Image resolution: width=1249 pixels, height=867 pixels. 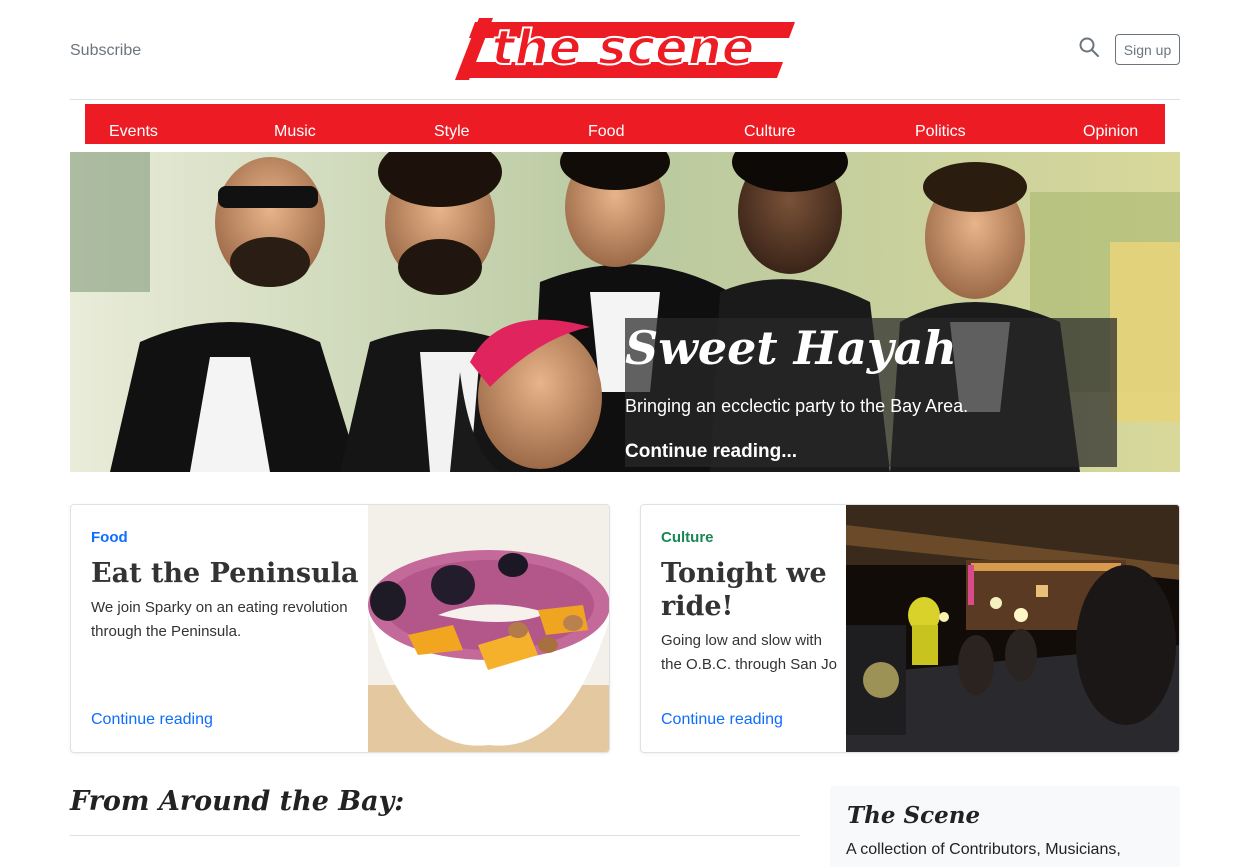 I want to click on aside-text: A collection of Contributors, Musicians,, so click(x=983, y=849).